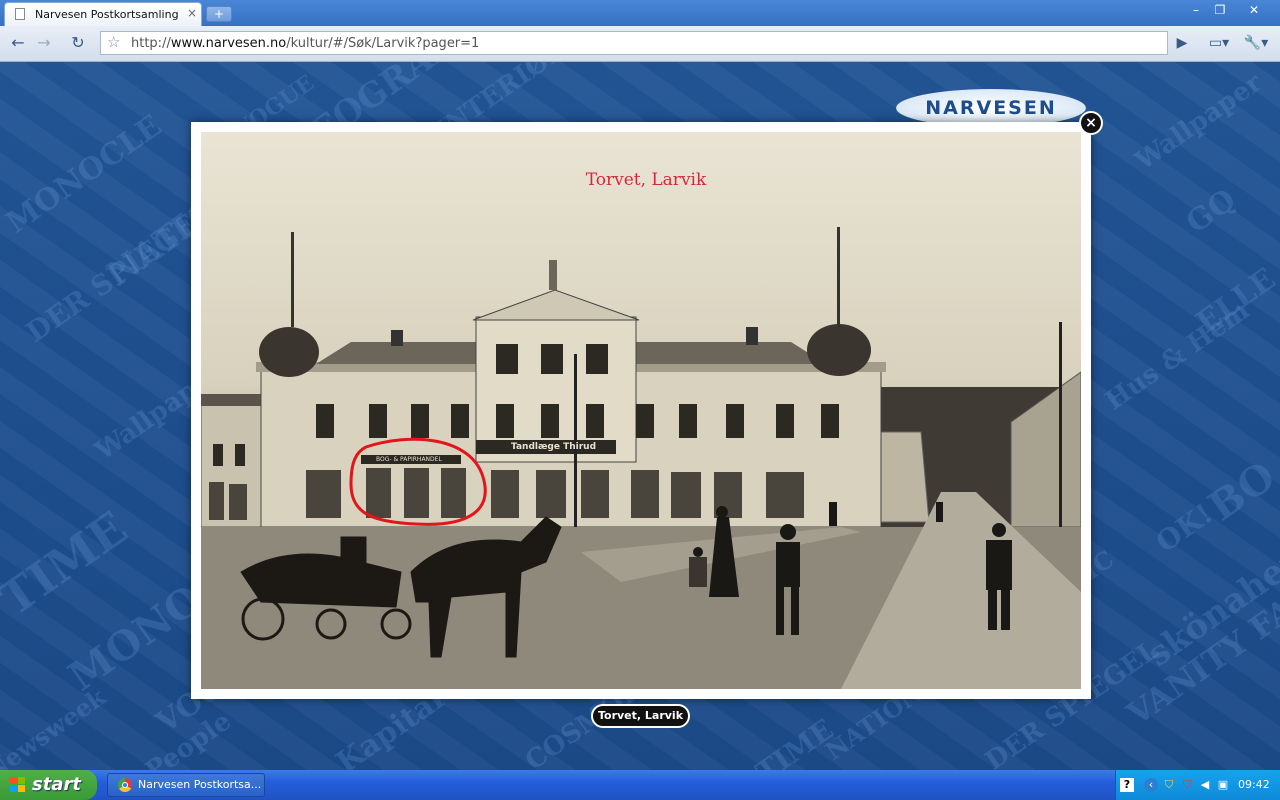 The height and width of the screenshot is (800, 1280). Describe the element at coordinates (1219, 43) in the screenshot. I see `page-menu-icon: ▭▾` at that location.